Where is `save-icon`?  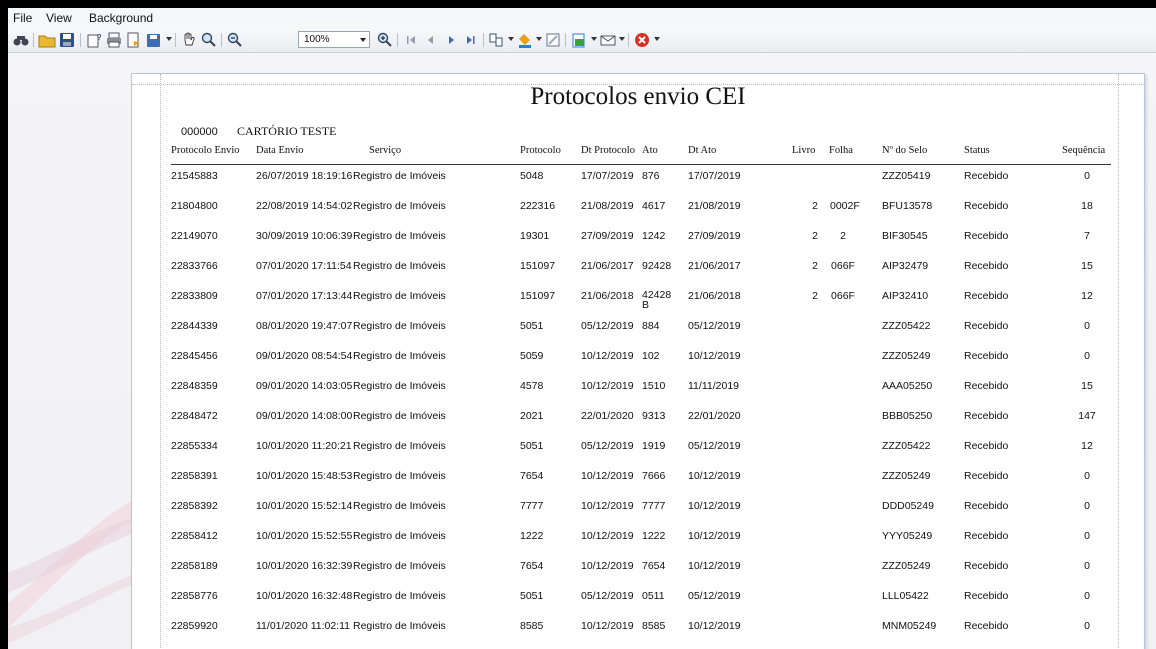
save-icon is located at coordinates (67, 40).